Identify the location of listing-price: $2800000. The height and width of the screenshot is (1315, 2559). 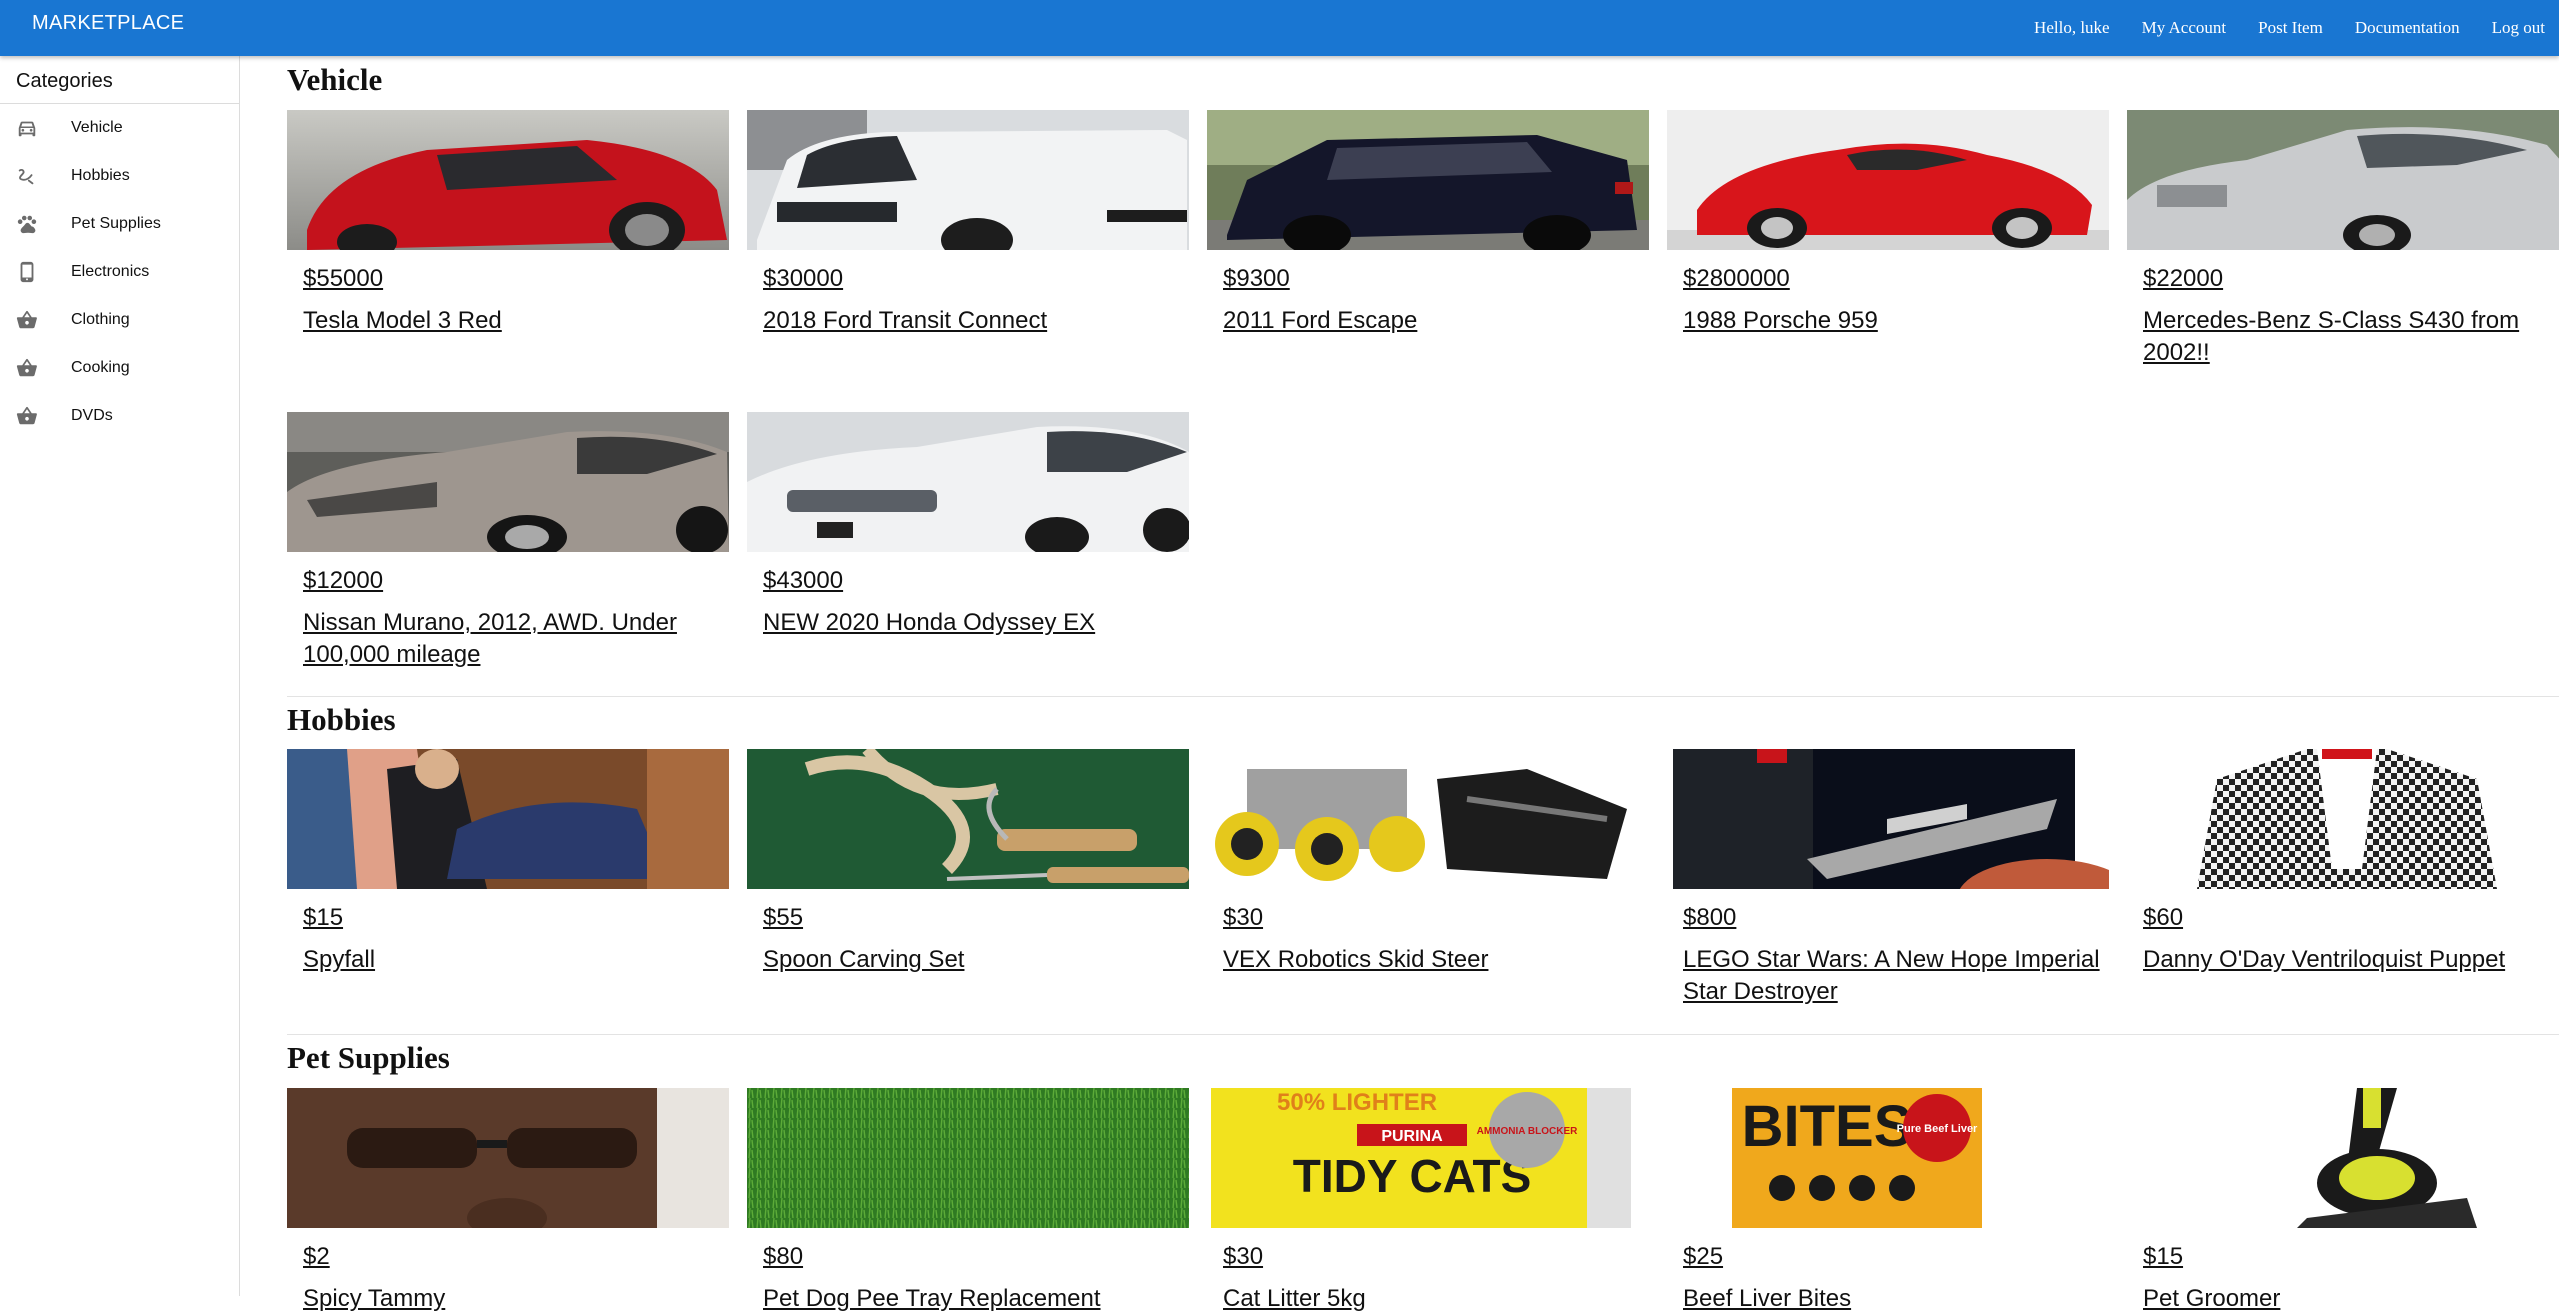
(1736, 279).